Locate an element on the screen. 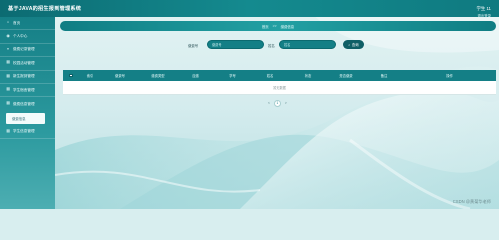 This screenshot has width=499, height=240. name-input: 姓名 is located at coordinates (307, 44).